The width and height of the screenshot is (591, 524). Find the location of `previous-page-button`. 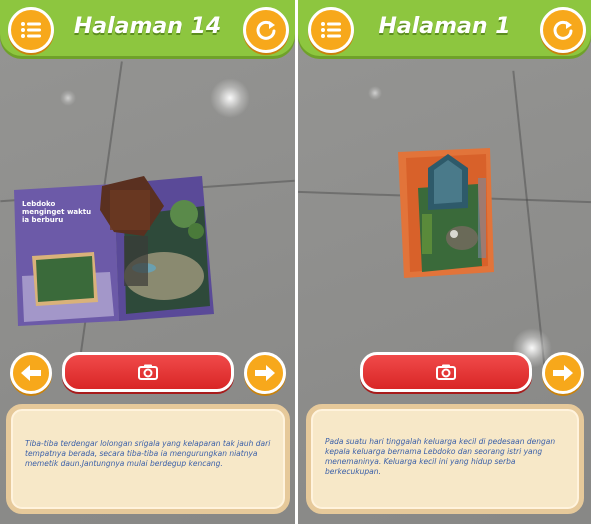

previous-page-button is located at coordinates (31, 373).